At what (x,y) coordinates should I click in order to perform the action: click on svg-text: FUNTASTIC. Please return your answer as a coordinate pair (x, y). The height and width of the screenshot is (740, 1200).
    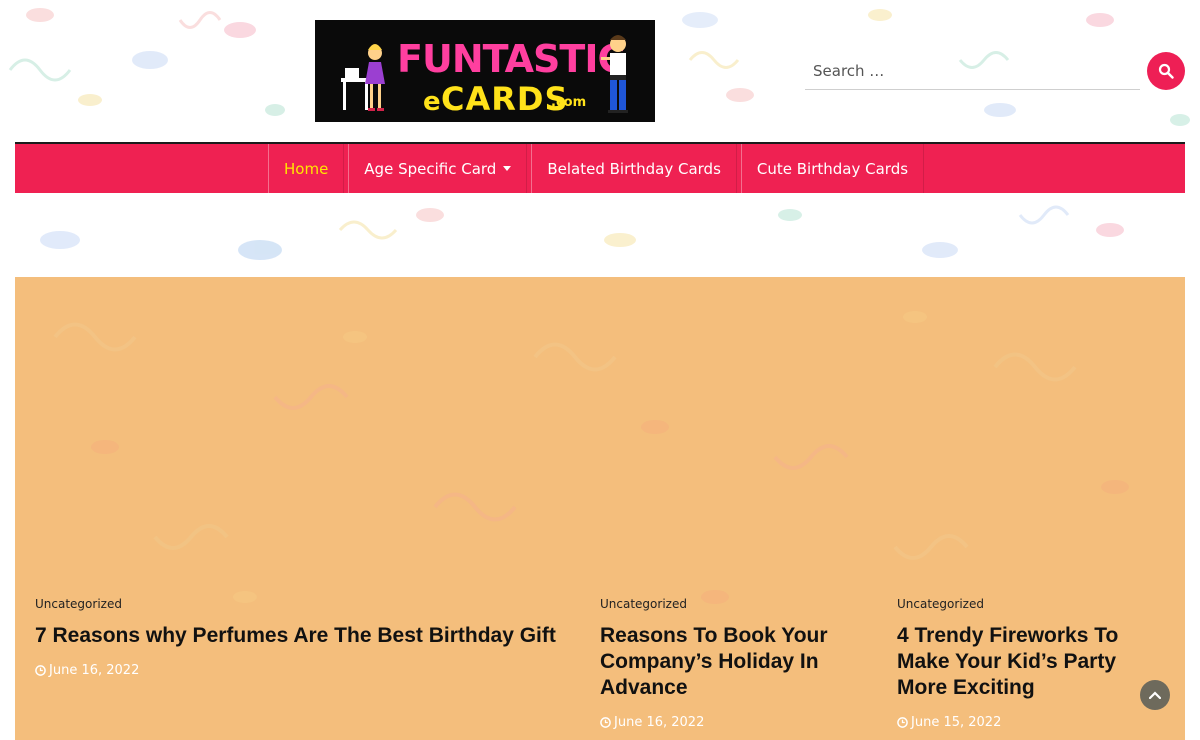
    Looking at the image, I should click on (510, 59).